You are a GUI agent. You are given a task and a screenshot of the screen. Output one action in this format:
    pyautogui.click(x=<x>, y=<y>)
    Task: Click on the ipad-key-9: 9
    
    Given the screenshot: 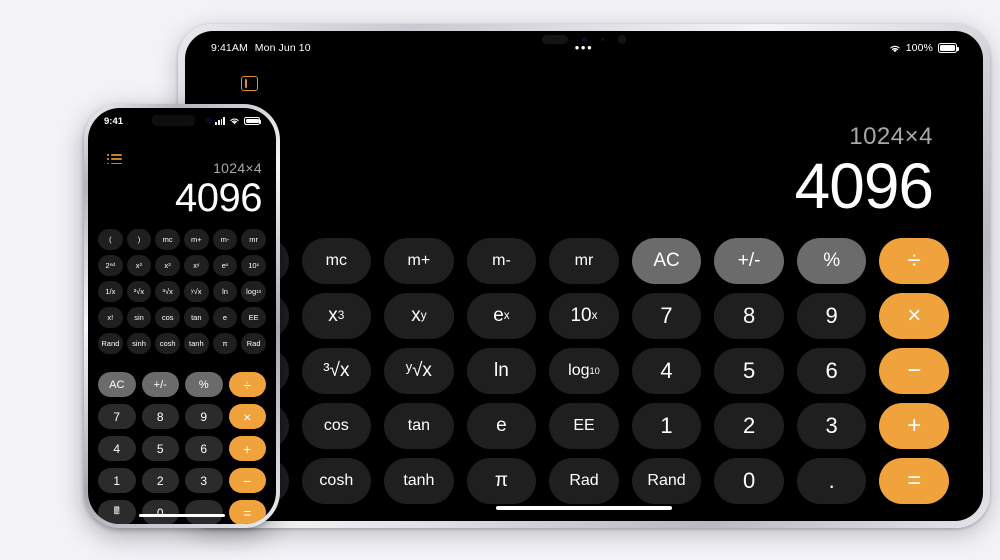 What is the action you would take?
    pyautogui.click(x=831, y=316)
    